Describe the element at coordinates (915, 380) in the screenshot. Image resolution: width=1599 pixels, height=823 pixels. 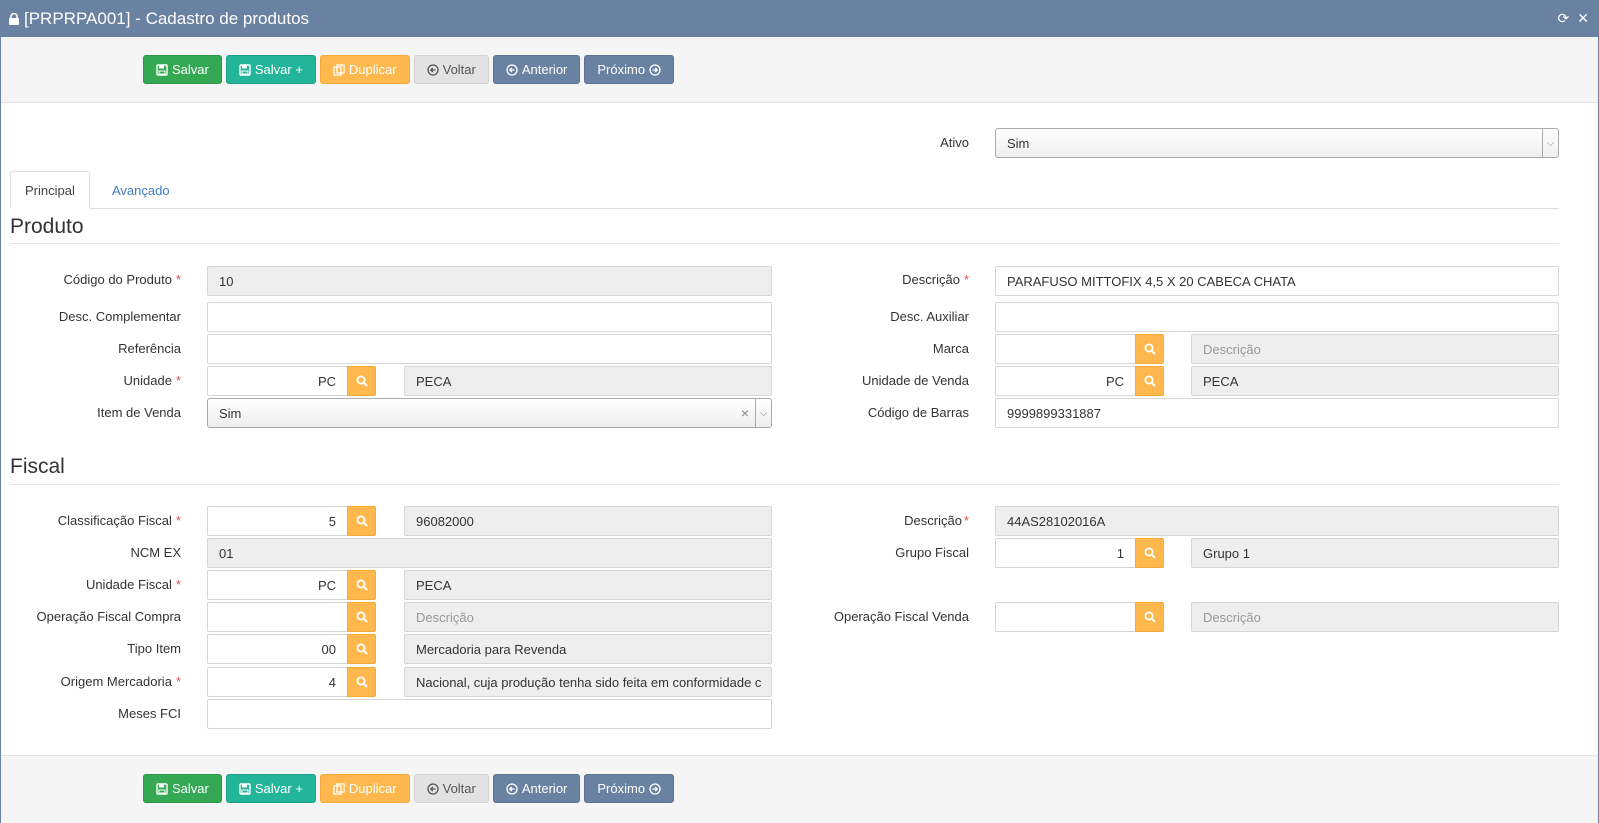
I see `unidade-venda-label: Unidade de Venda` at that location.